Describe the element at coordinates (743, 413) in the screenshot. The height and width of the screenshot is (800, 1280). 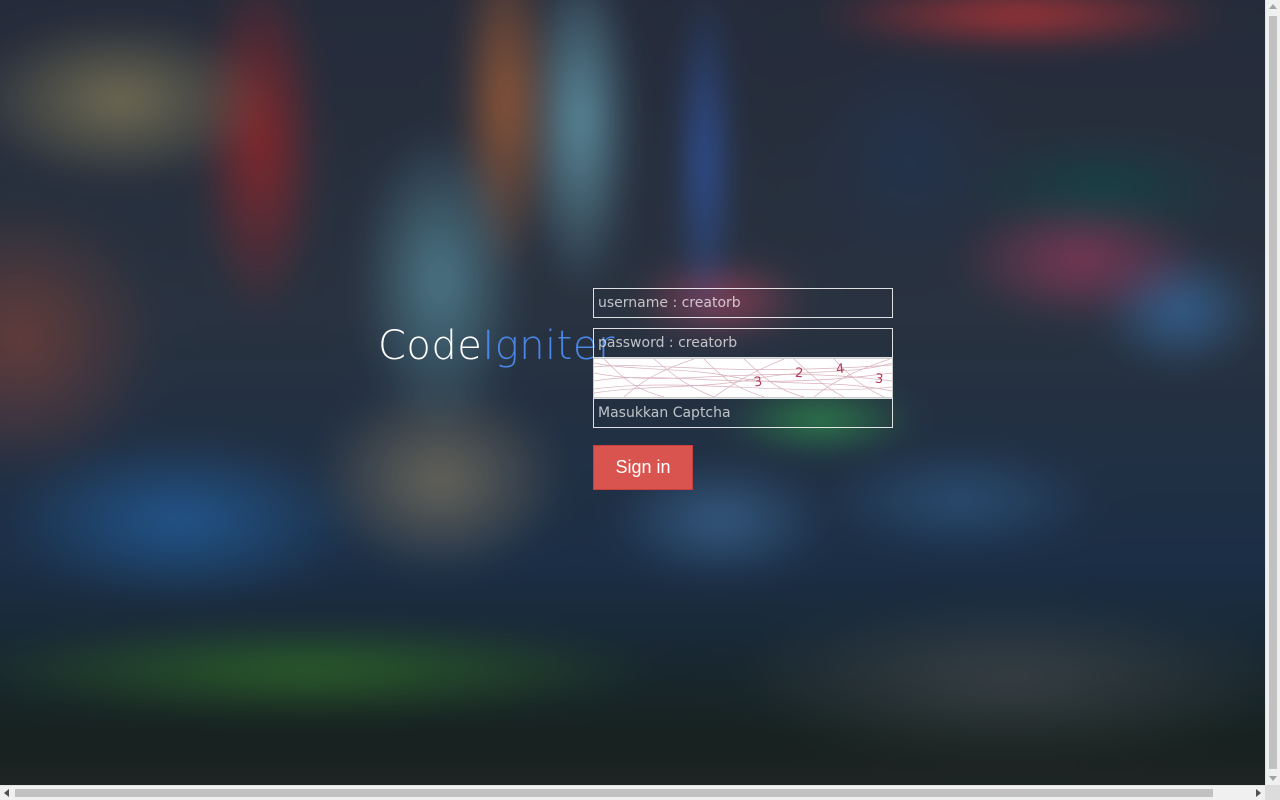
I see `captcha-input` at that location.